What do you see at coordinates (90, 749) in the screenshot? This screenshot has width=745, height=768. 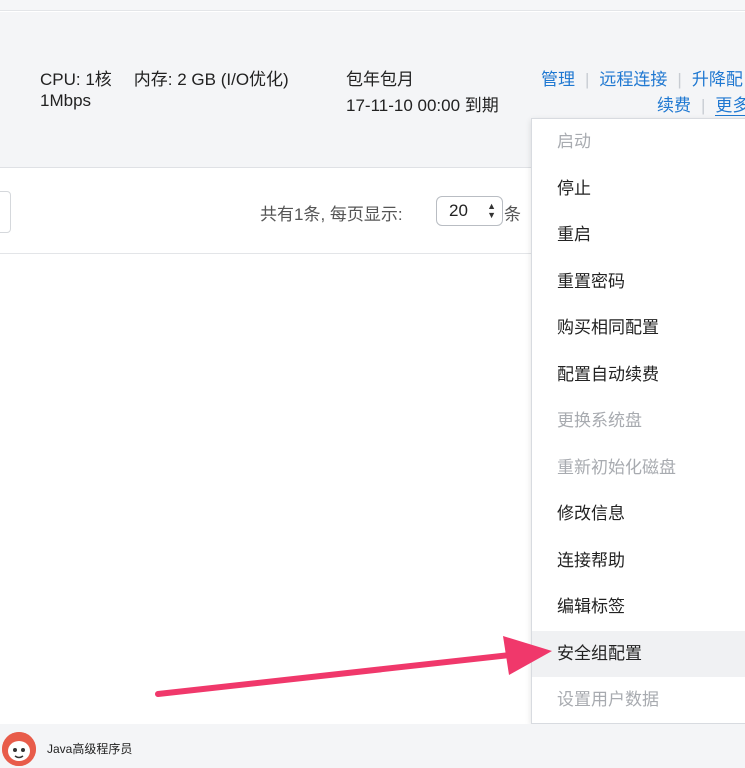 I see `account-name: Java高级程序员` at bounding box center [90, 749].